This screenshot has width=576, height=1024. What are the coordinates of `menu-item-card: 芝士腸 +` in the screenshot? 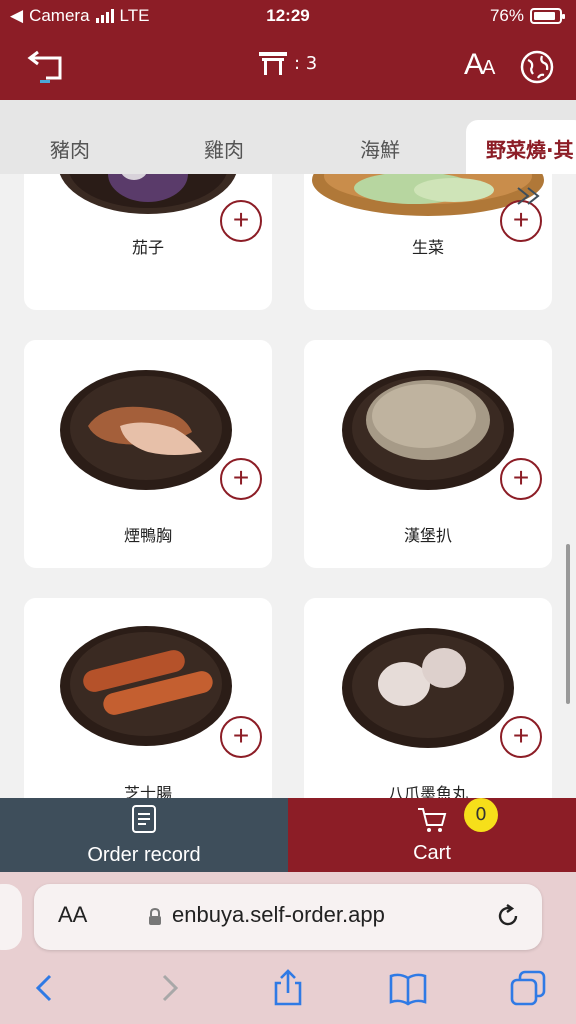 It's located at (148, 698).